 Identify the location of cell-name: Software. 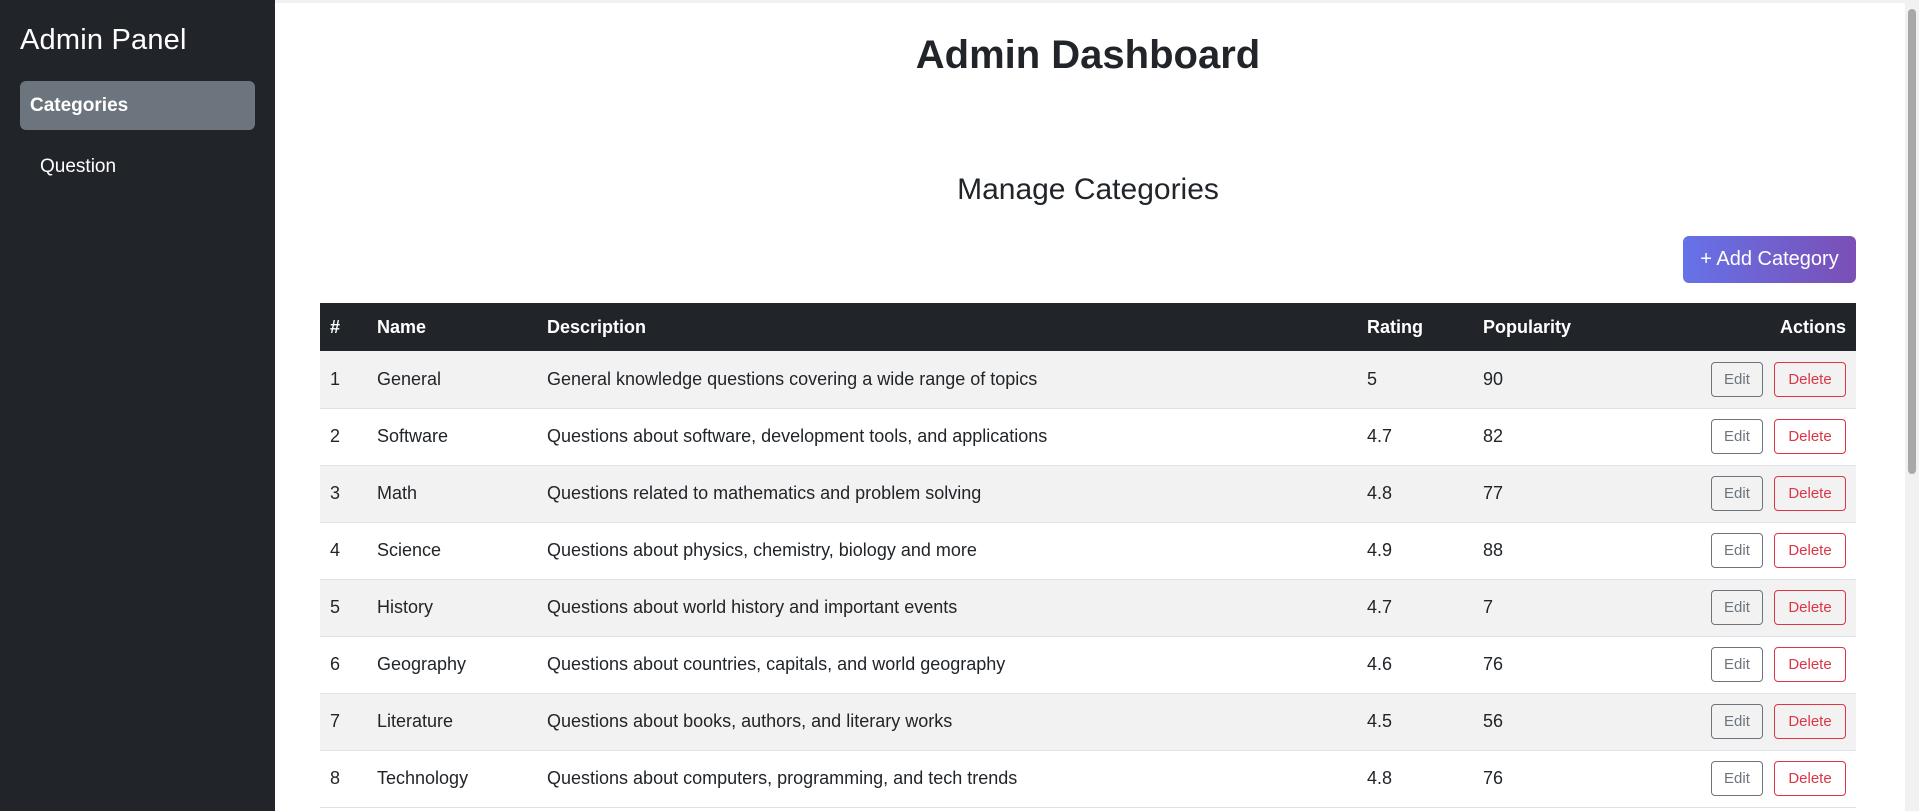
(413, 436).